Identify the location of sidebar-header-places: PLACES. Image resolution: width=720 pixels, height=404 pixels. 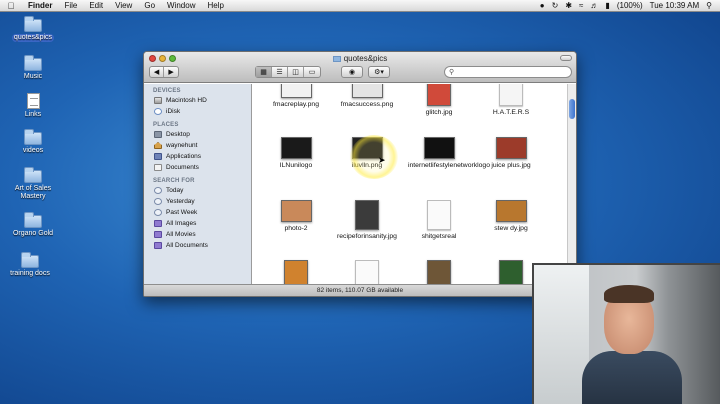
(166, 125).